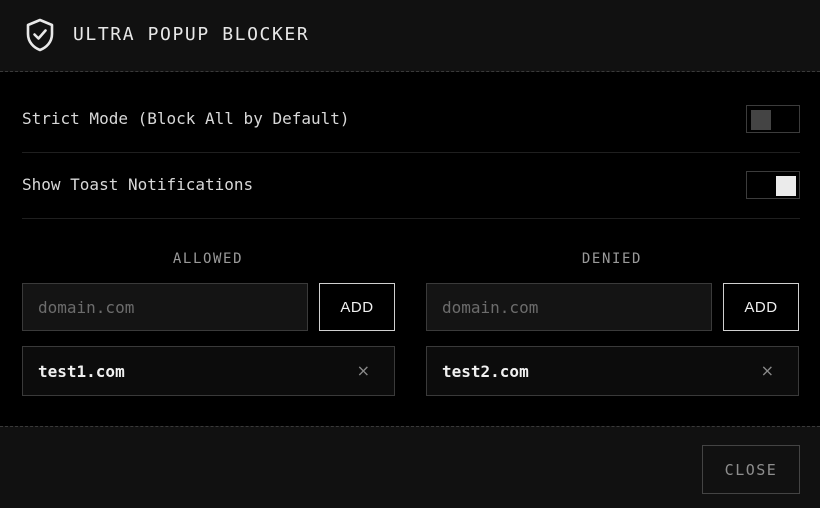 This screenshot has width=820, height=508. Describe the element at coordinates (773, 119) in the screenshot. I see `strict-mode-toggle` at that location.